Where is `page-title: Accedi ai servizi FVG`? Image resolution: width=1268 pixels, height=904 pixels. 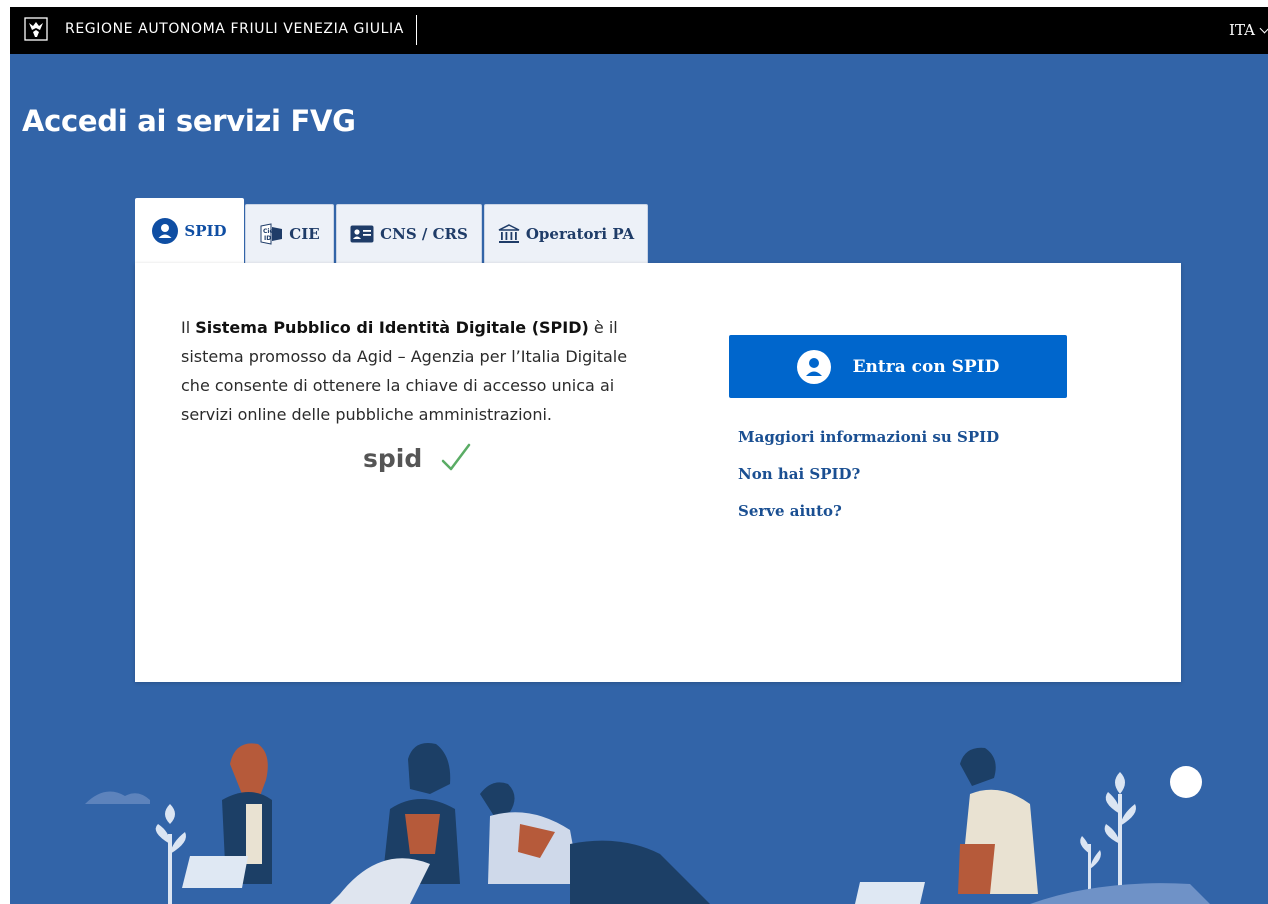
page-title: Accedi ai servizi FVG is located at coordinates (189, 121).